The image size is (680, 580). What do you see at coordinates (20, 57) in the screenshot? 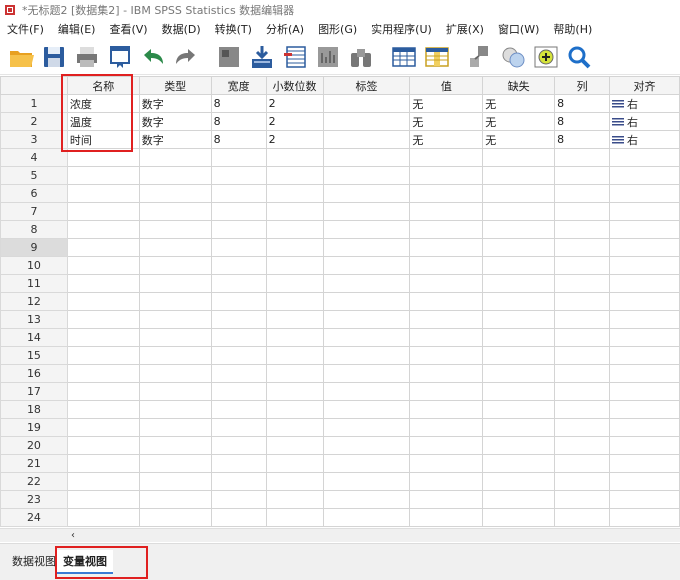
I see `open-folder-icon` at bounding box center [20, 57].